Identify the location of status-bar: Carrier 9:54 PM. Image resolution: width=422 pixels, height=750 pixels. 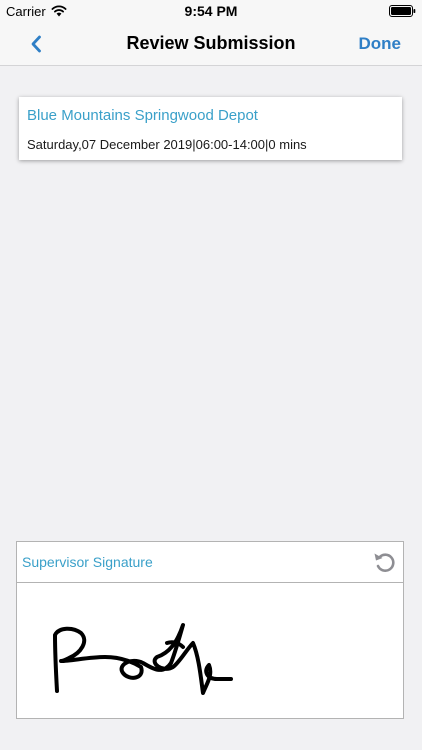
(211, 11).